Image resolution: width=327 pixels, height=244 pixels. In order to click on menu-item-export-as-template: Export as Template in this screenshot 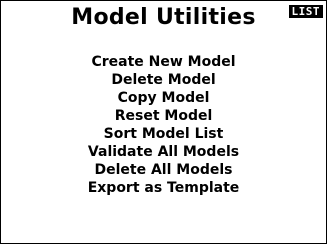, I will do `click(163, 188)`.